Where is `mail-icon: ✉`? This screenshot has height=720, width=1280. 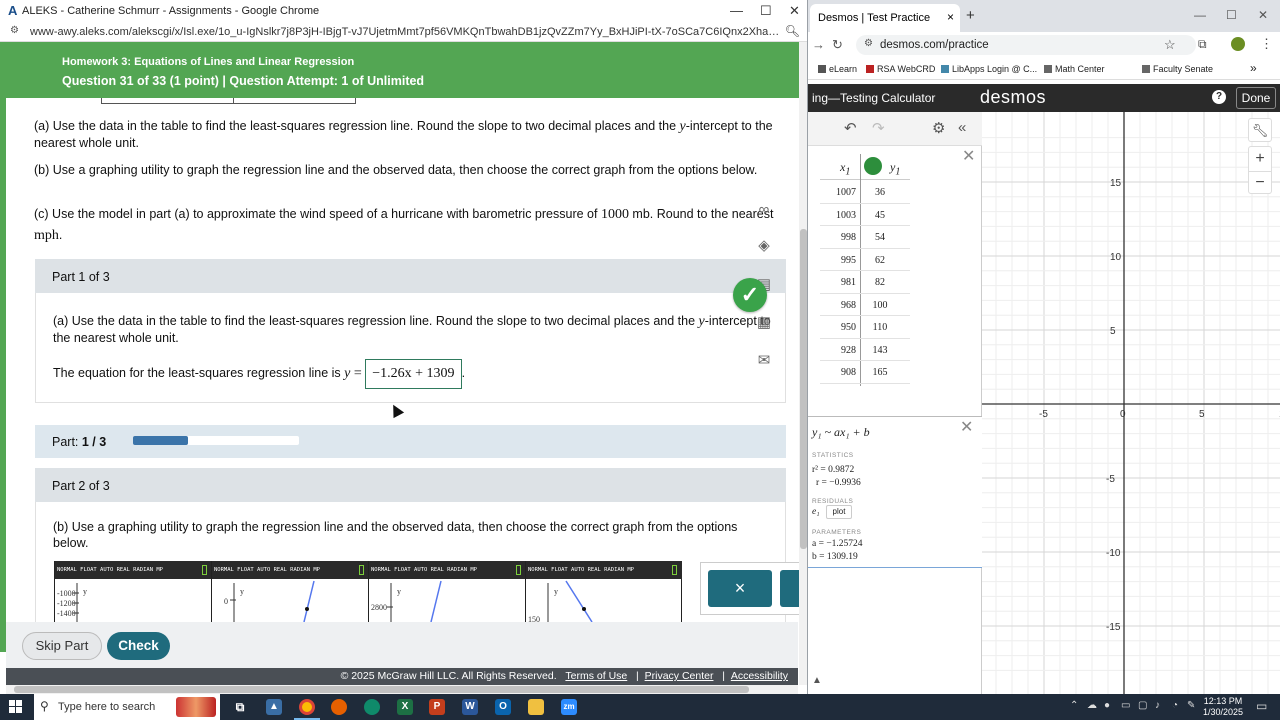
mail-icon: ✉ is located at coordinates (764, 361).